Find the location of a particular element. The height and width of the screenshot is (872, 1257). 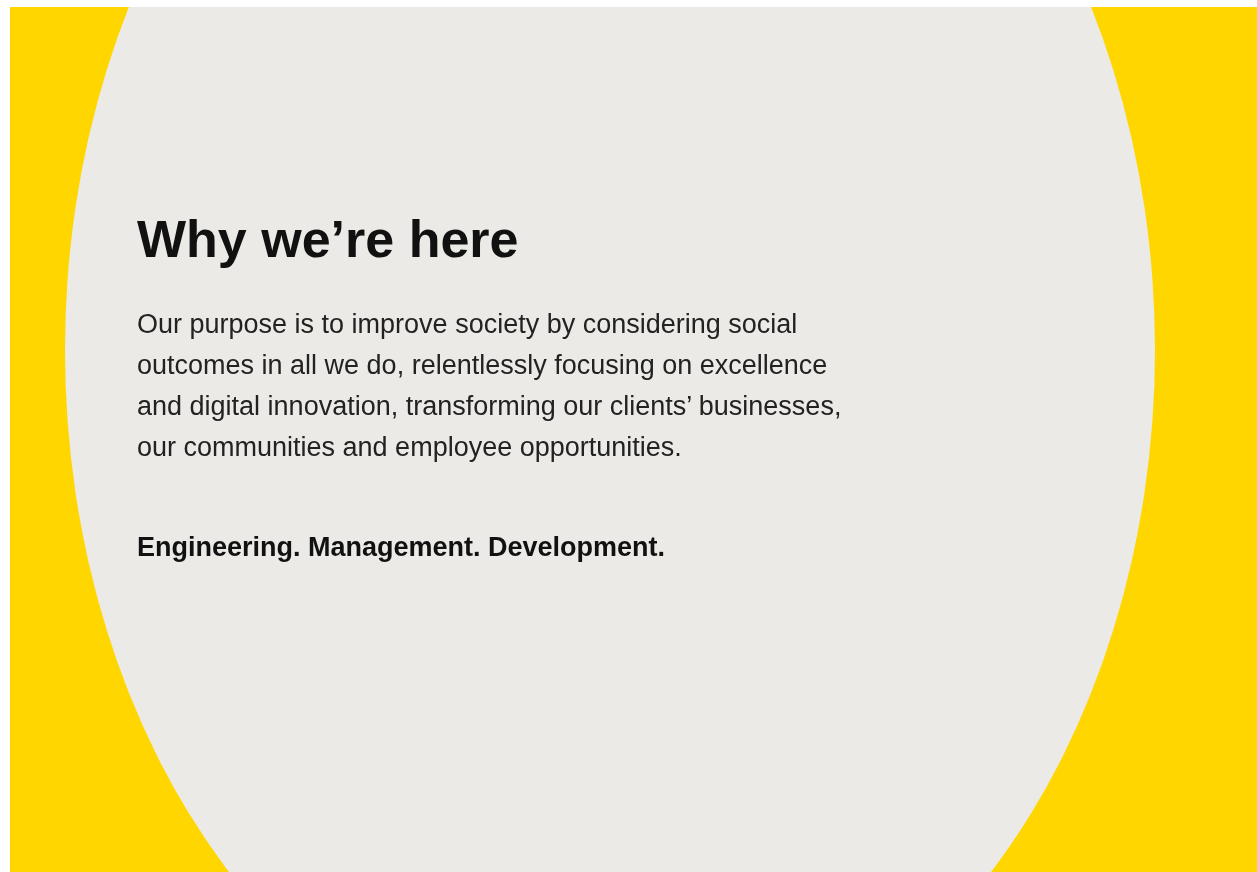

section-heading: Why we’re here is located at coordinates (328, 239).